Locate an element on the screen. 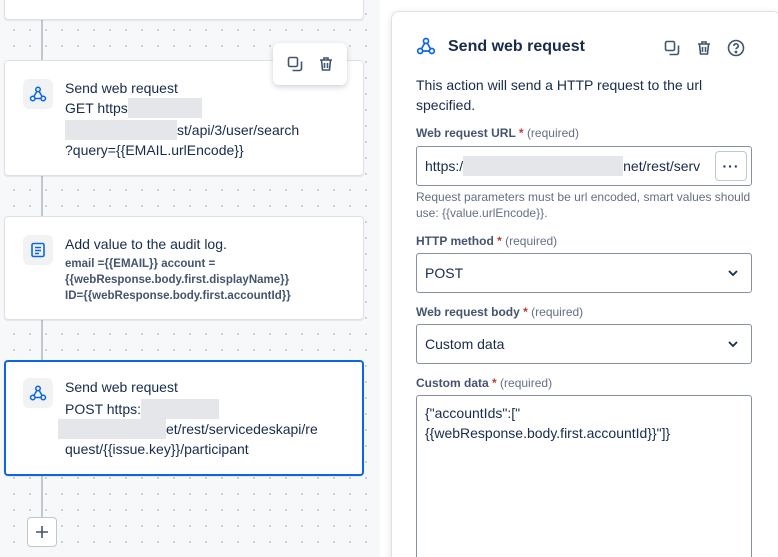 The width and height of the screenshot is (778, 557). panel-actions is located at coordinates (704, 48).